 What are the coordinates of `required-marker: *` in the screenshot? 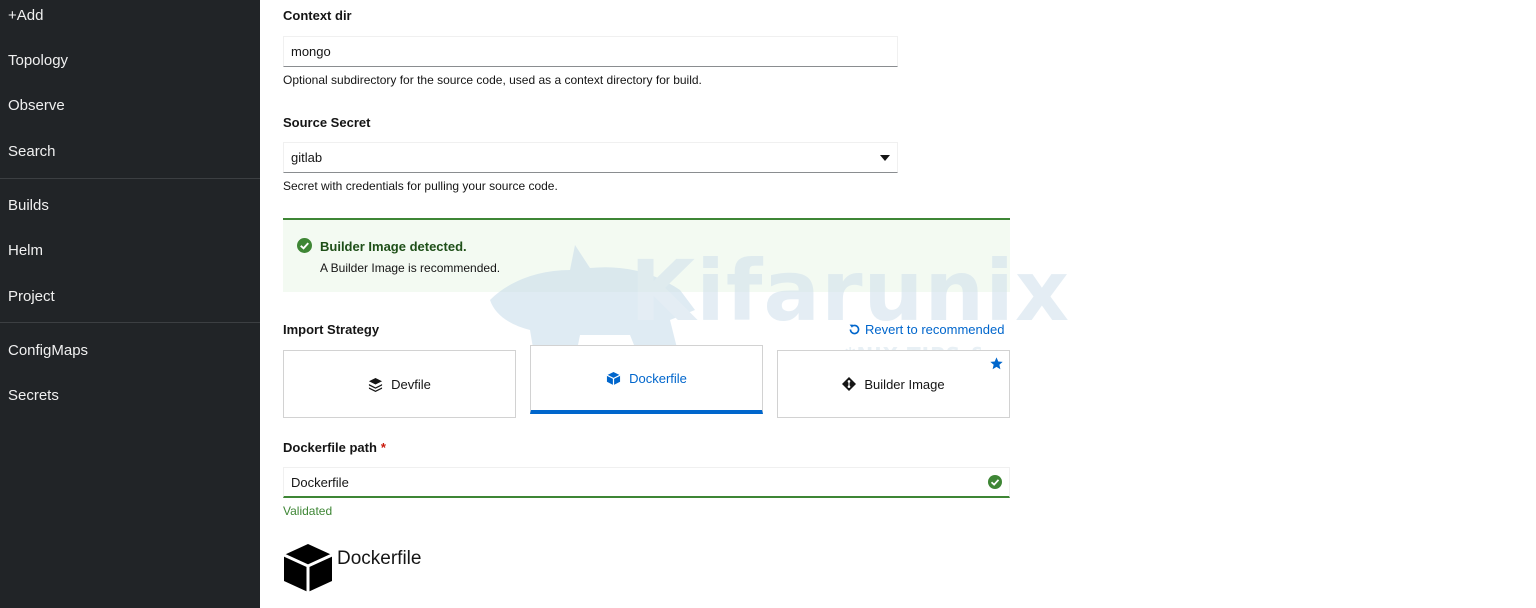 It's located at (383, 447).